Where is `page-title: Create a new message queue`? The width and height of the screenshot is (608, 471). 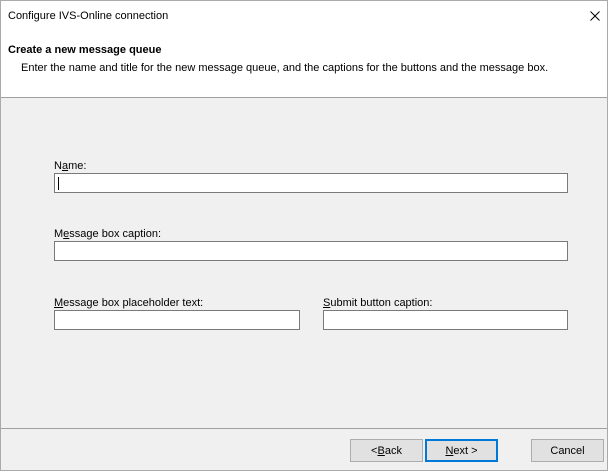 page-title: Create a new message queue is located at coordinates (85, 50).